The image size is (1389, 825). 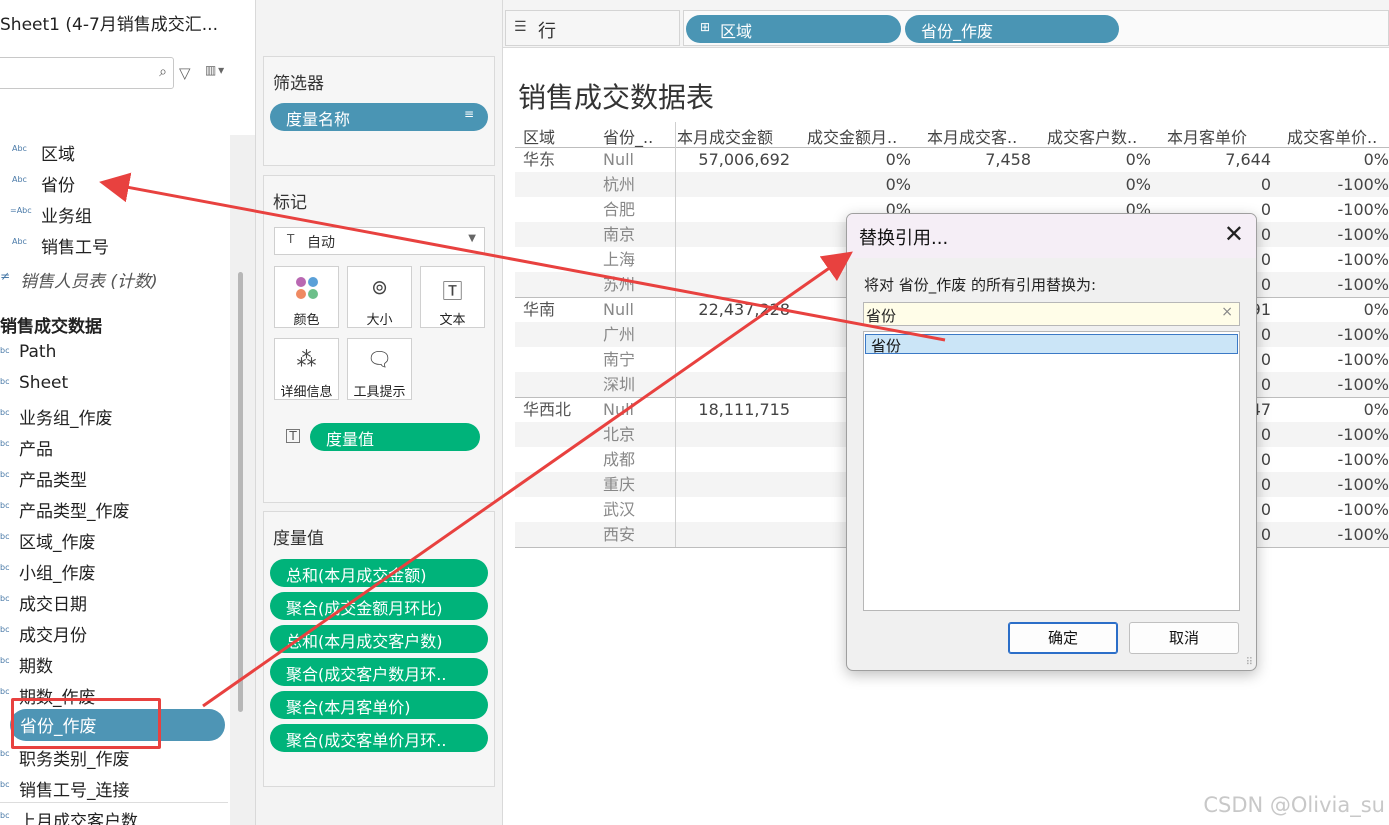 What do you see at coordinates (379, 738) in the screenshot?
I see `measure-pill: 聚合(成交客单价月环..` at bounding box center [379, 738].